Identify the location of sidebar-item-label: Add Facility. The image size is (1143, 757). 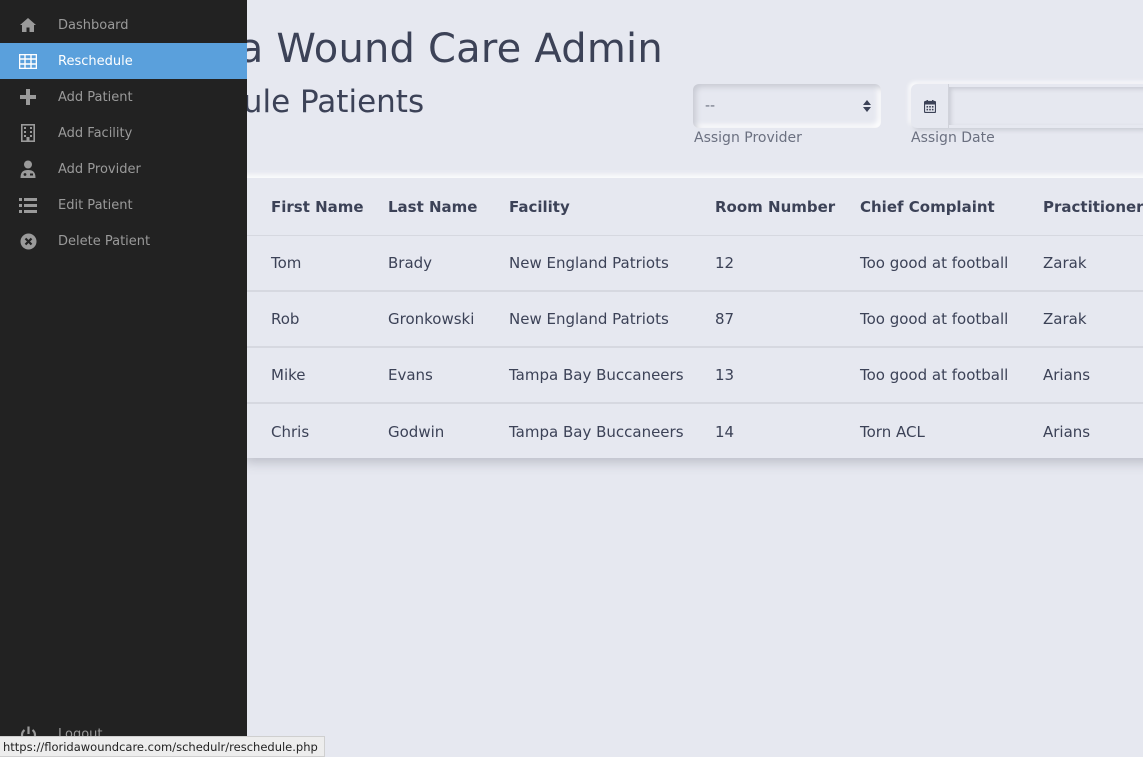
(95, 133).